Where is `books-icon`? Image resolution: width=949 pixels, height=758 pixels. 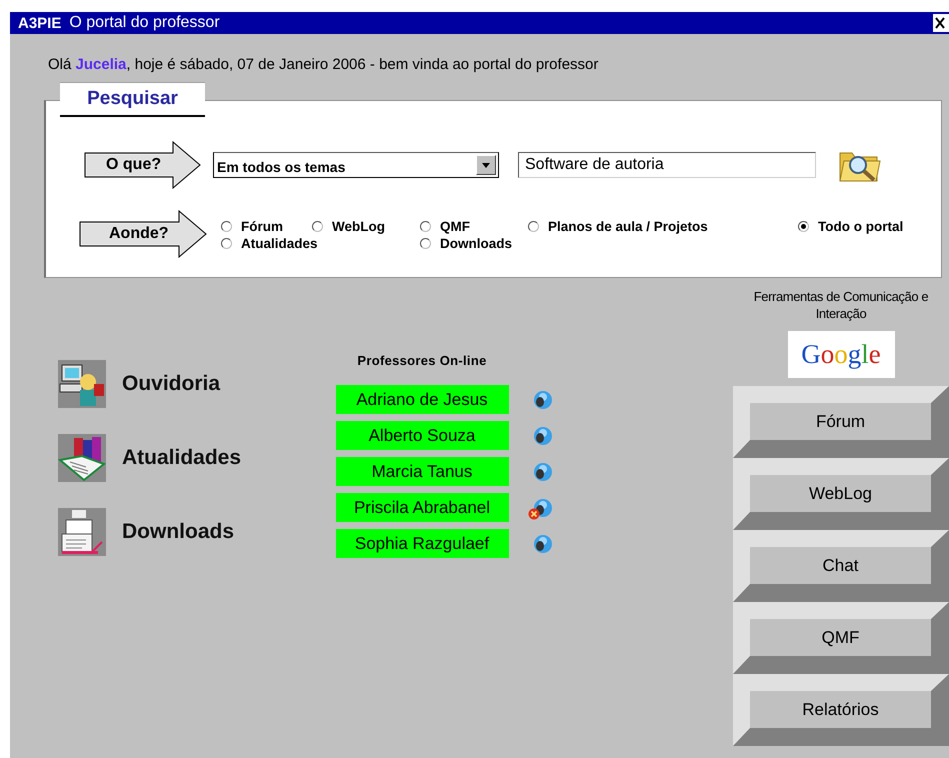 books-icon is located at coordinates (82, 458).